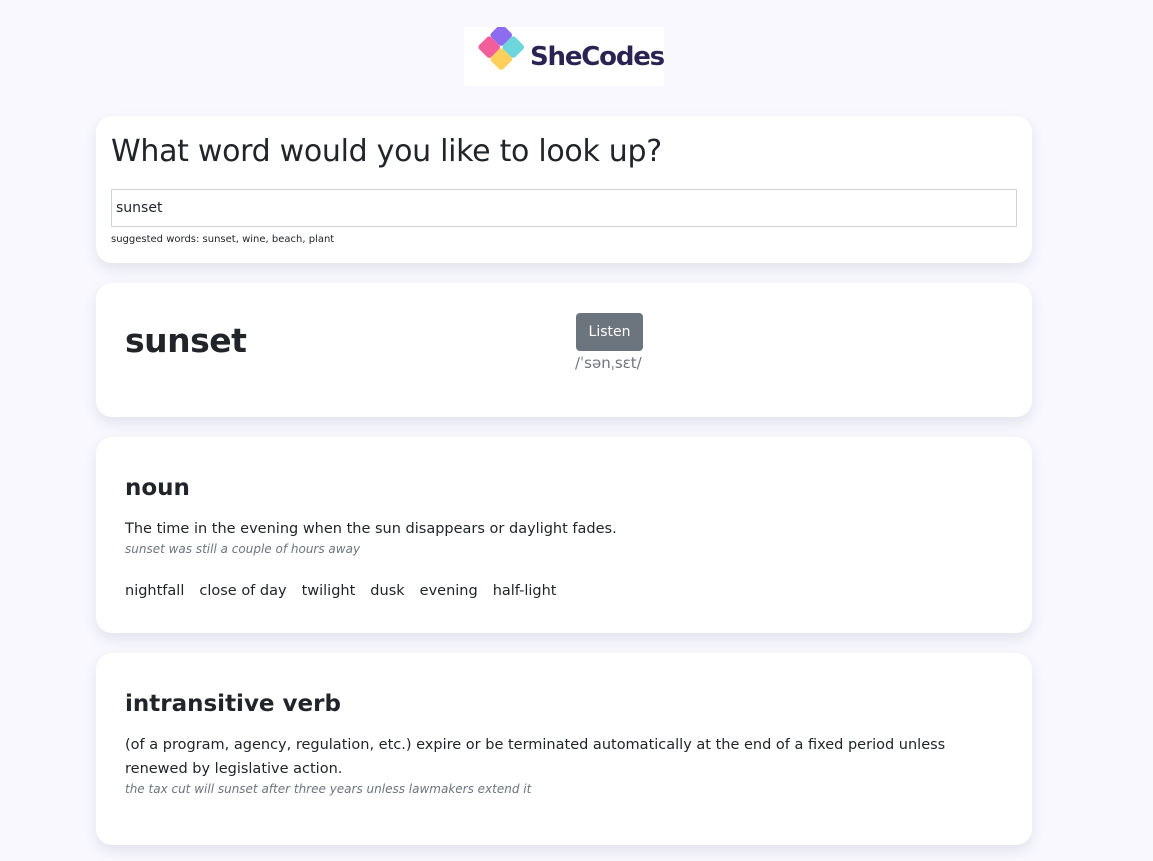  I want to click on word-card: sunset Listen /ˈsənˌsɛt/, so click(564, 350).